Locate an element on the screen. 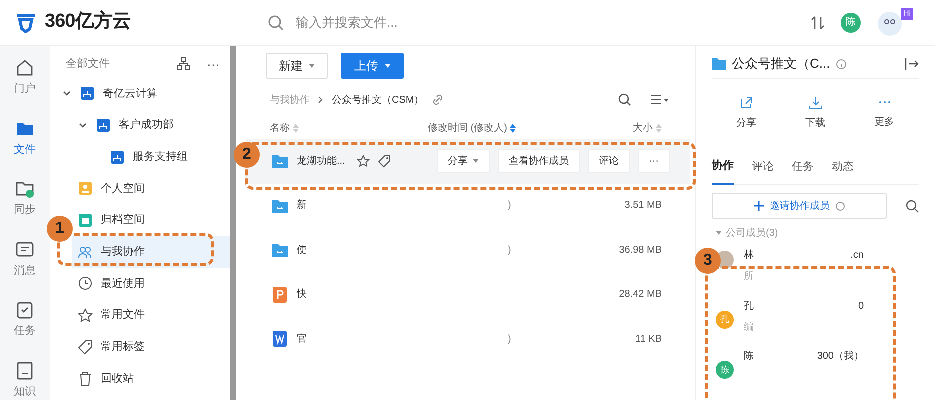  collapse-icon is located at coordinates (912, 64).